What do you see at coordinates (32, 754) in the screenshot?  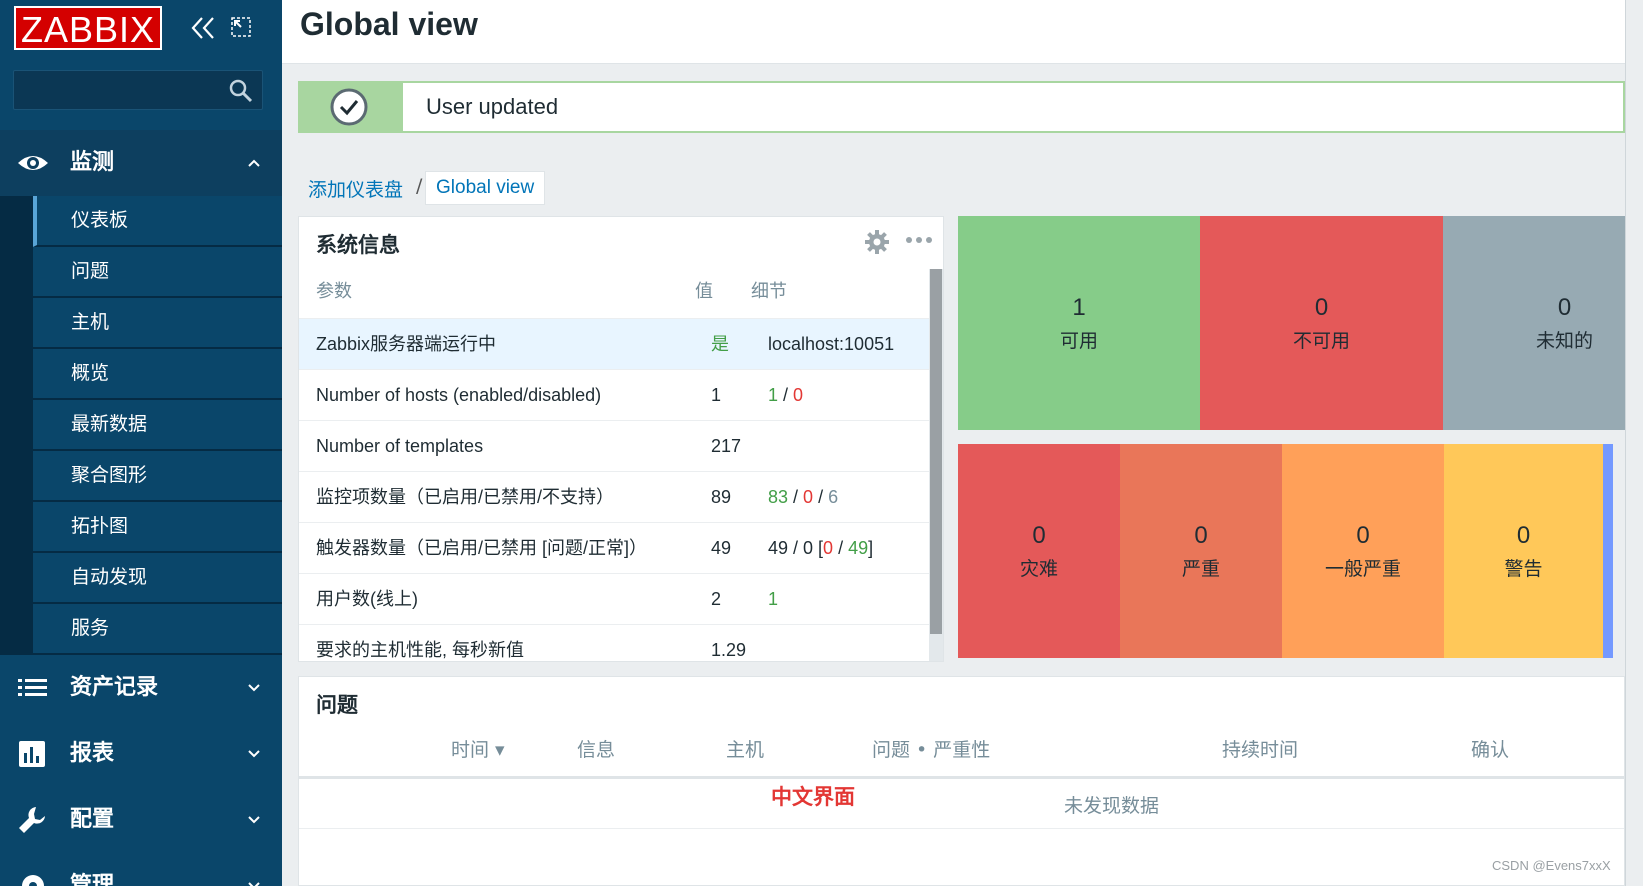 I see `bar-chart-icon` at bounding box center [32, 754].